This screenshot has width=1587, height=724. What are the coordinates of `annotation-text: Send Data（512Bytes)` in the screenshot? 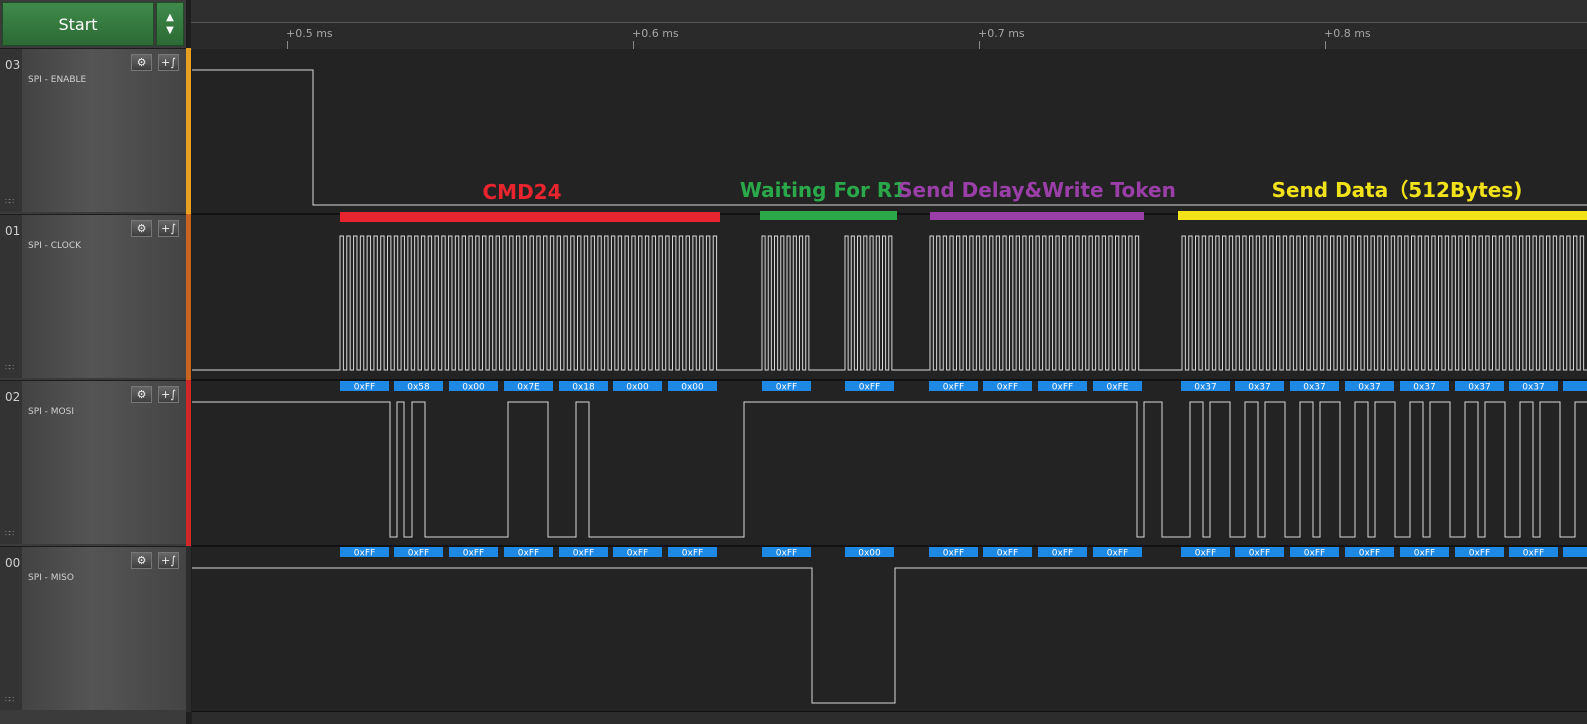 It's located at (1397, 190).